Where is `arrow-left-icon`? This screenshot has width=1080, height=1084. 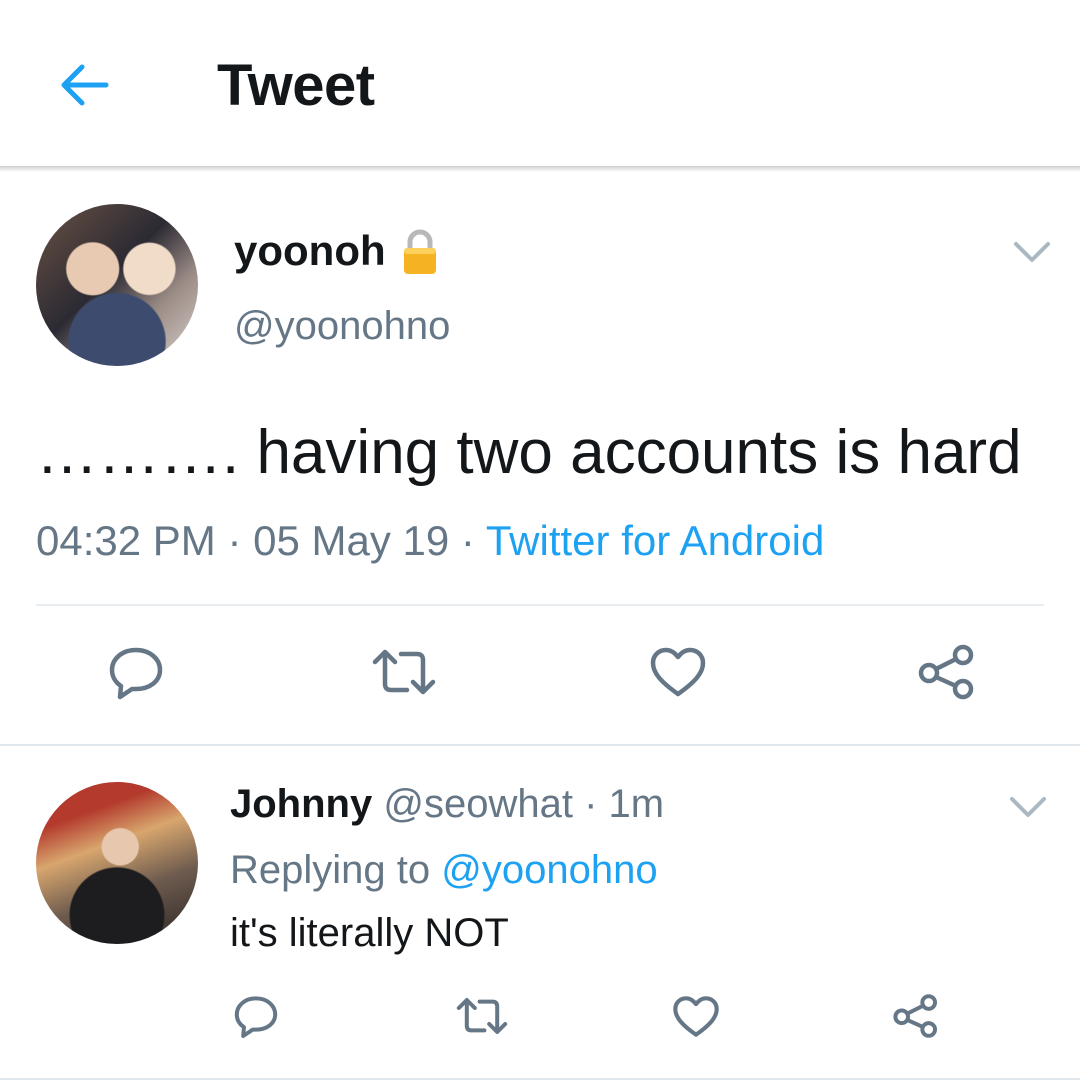
arrow-left-icon is located at coordinates (85, 85).